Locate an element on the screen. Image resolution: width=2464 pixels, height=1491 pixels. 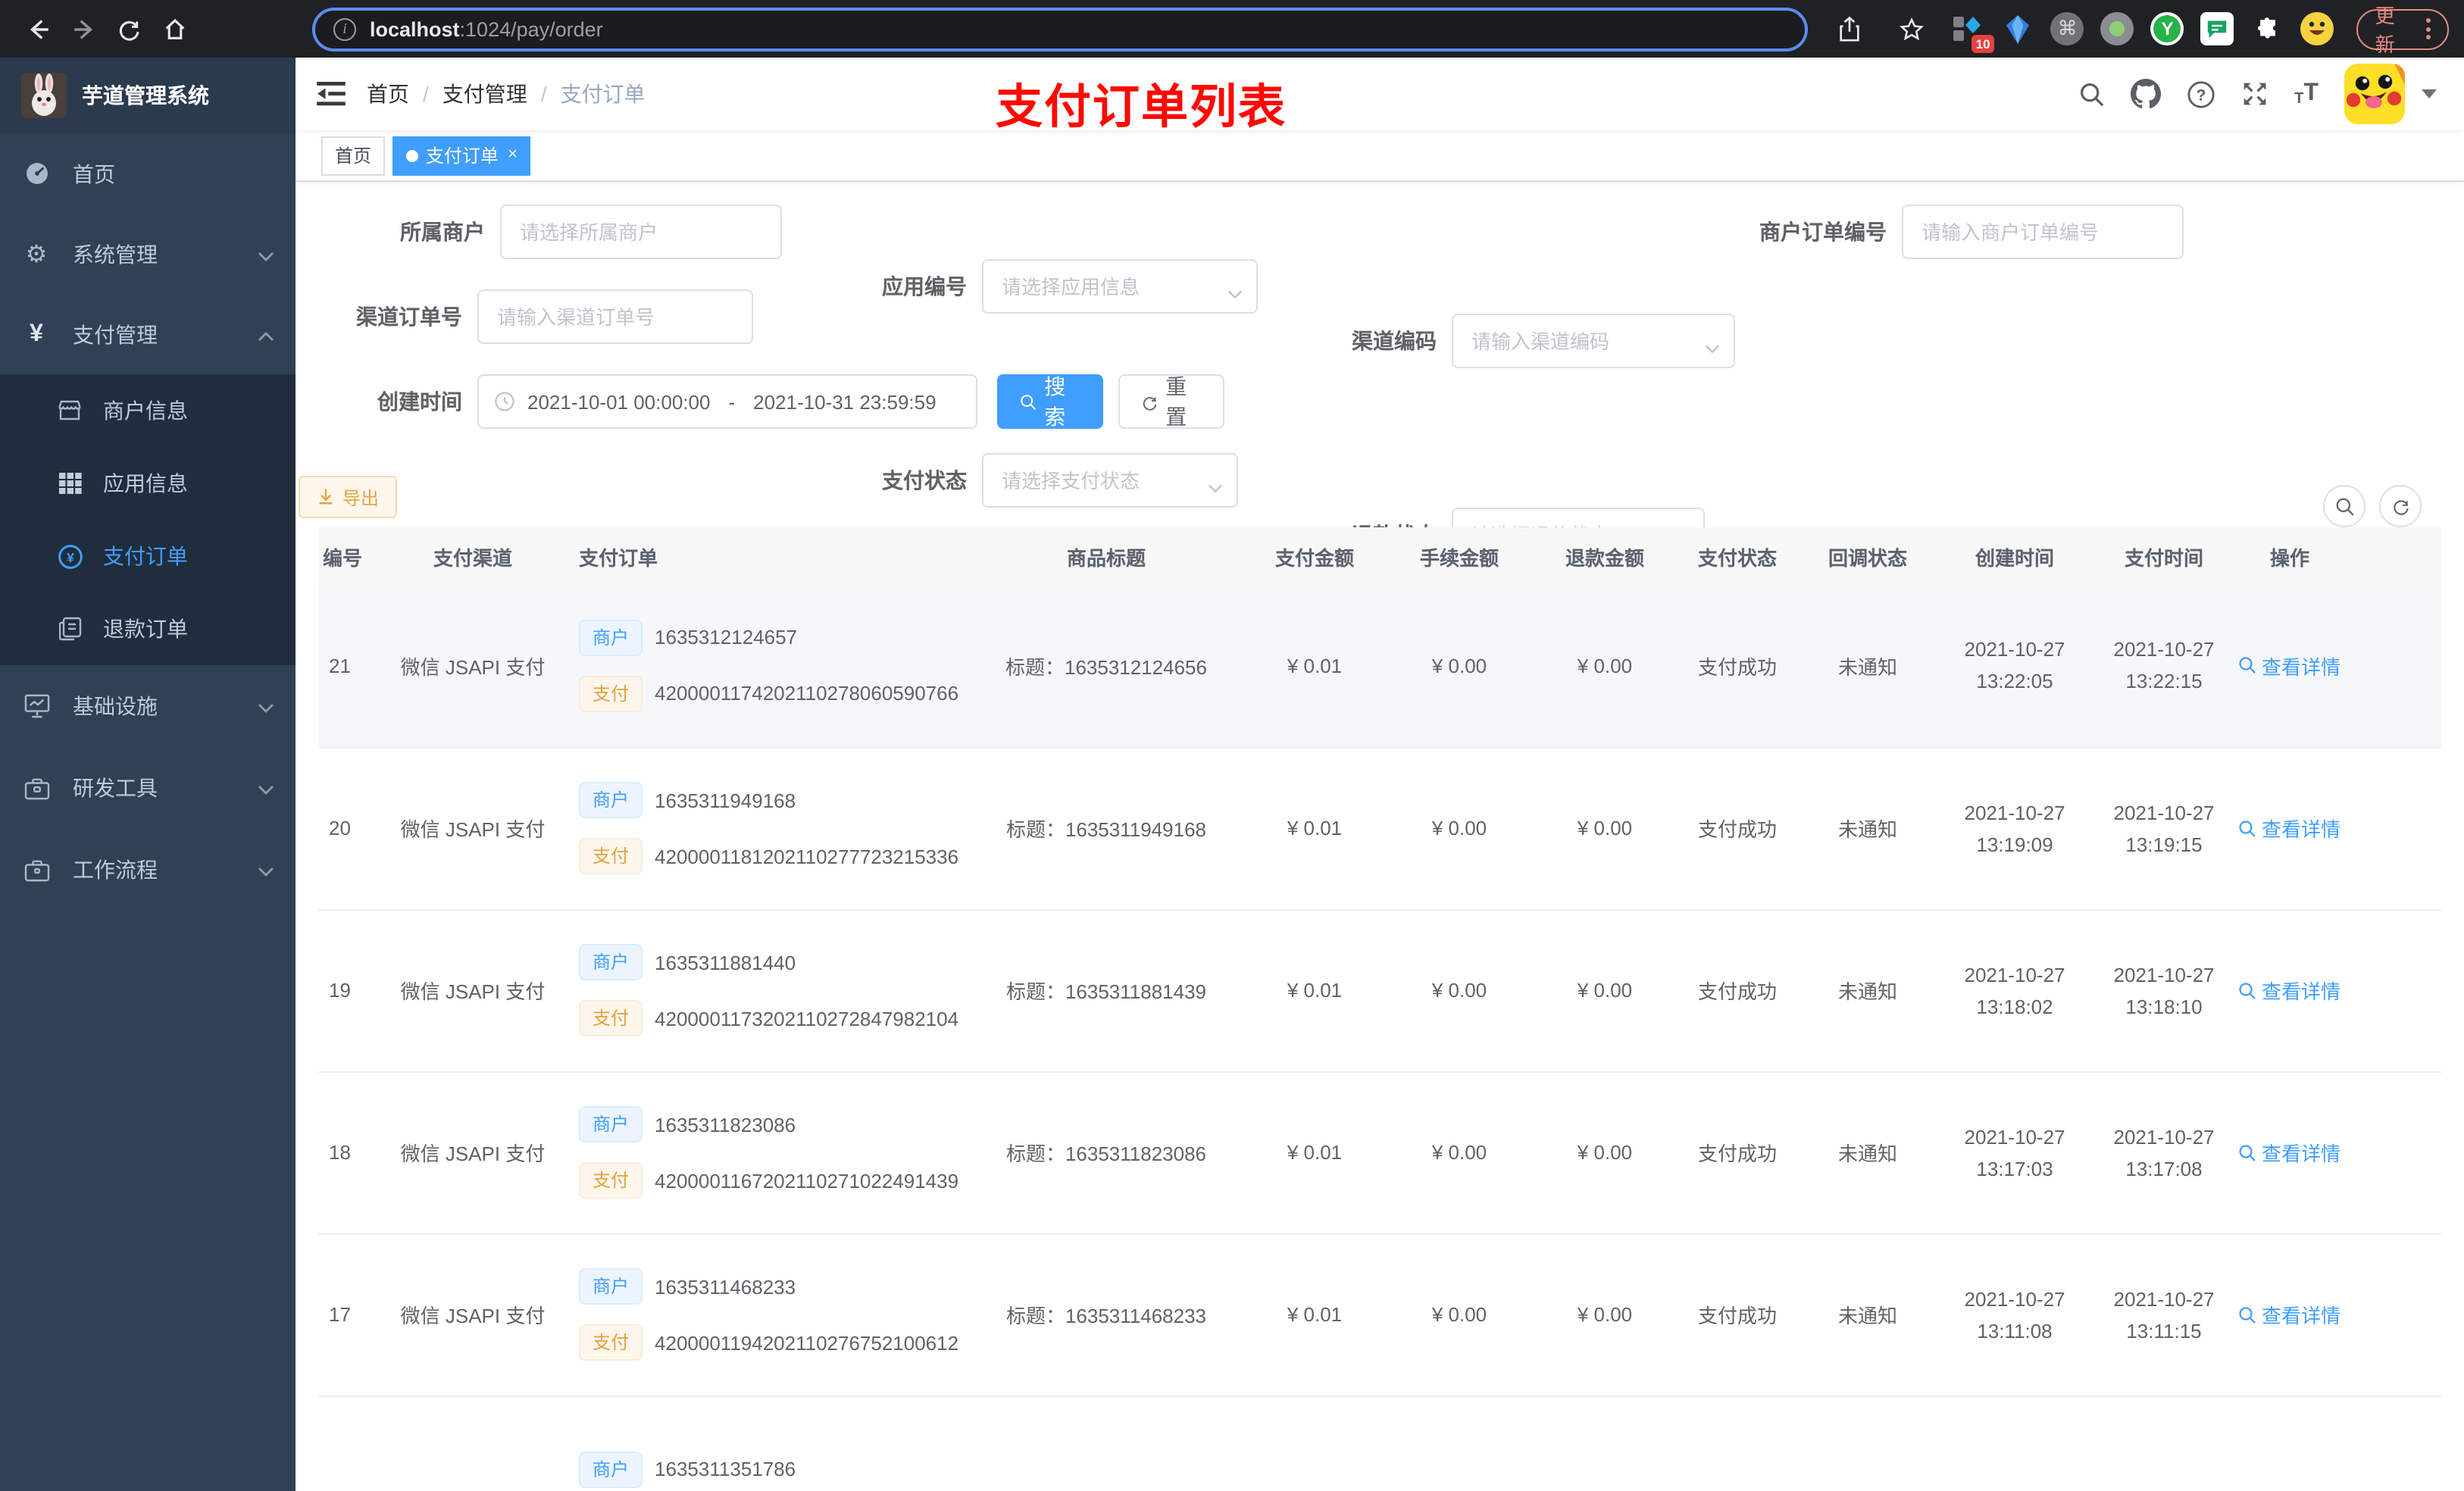
created-time: 2021-10-27 13:22:05 is located at coordinates (2014, 666).